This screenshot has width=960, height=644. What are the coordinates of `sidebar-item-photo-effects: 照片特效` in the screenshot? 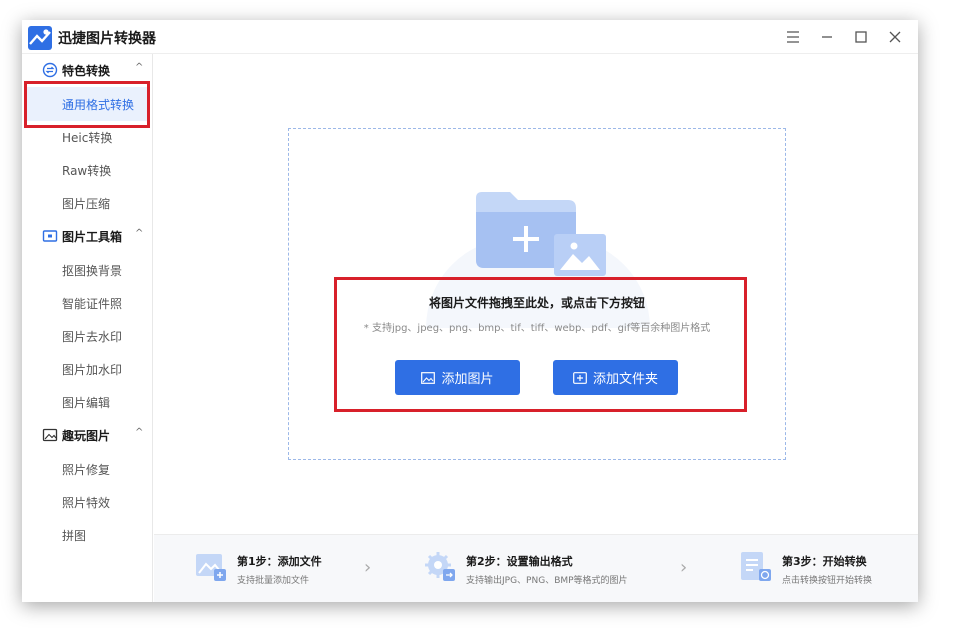 It's located at (87, 502).